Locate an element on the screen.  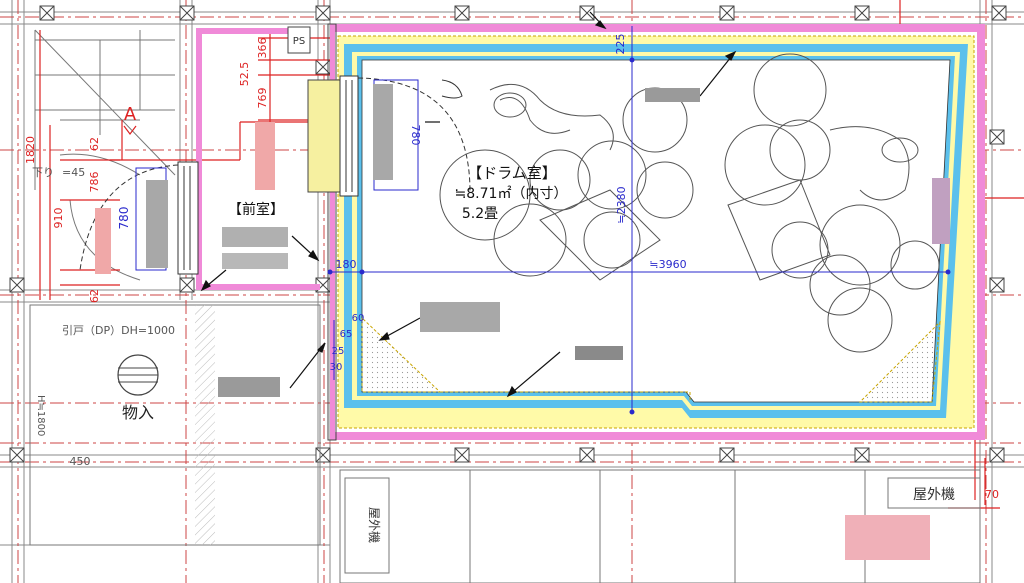
dim-layer-65: 65 is located at coordinates (346, 334).